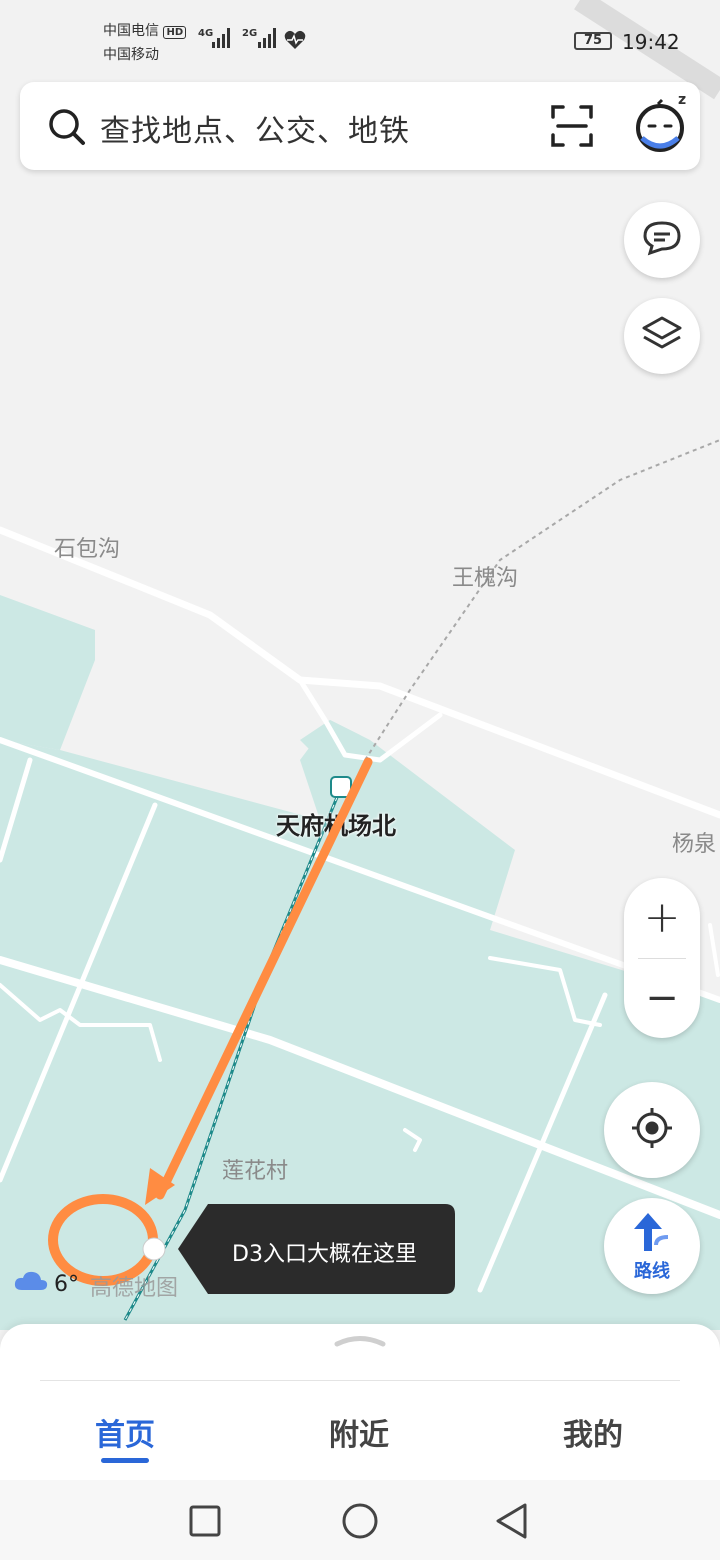 The width and height of the screenshot is (720, 1560). Describe the element at coordinates (295, 42) in the screenshot. I see `heart-rate-icon` at that location.